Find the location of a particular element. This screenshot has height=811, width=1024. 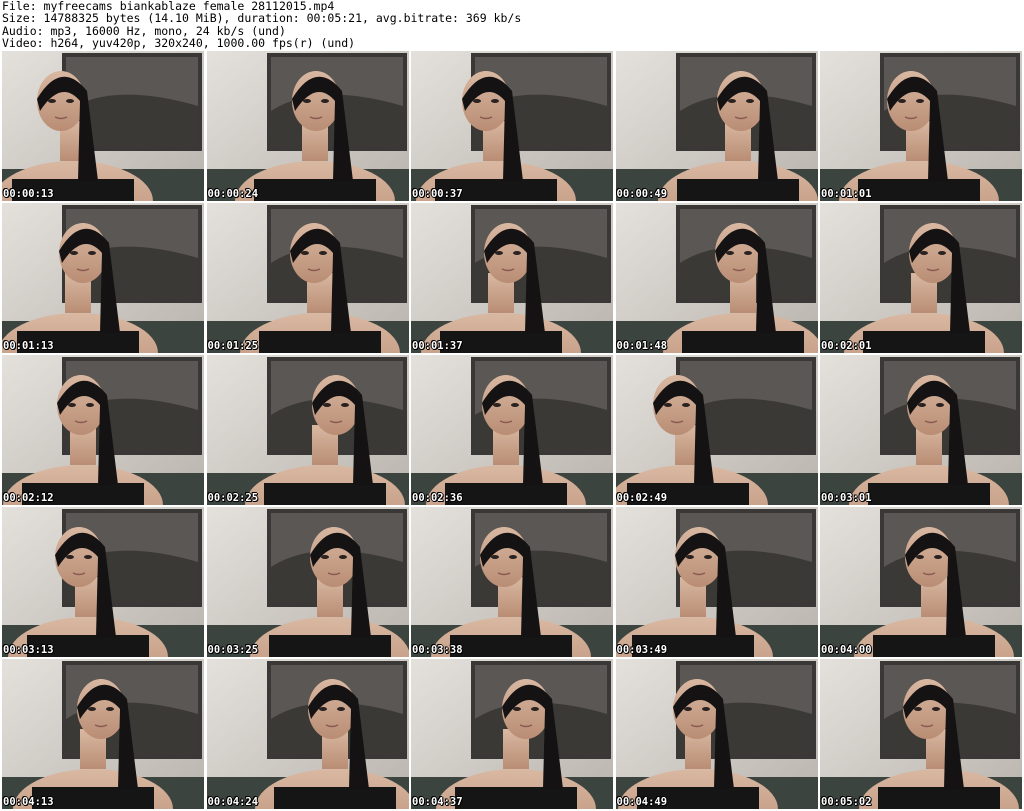

video-thumbnail: 00:01:13 is located at coordinates (103, 278).